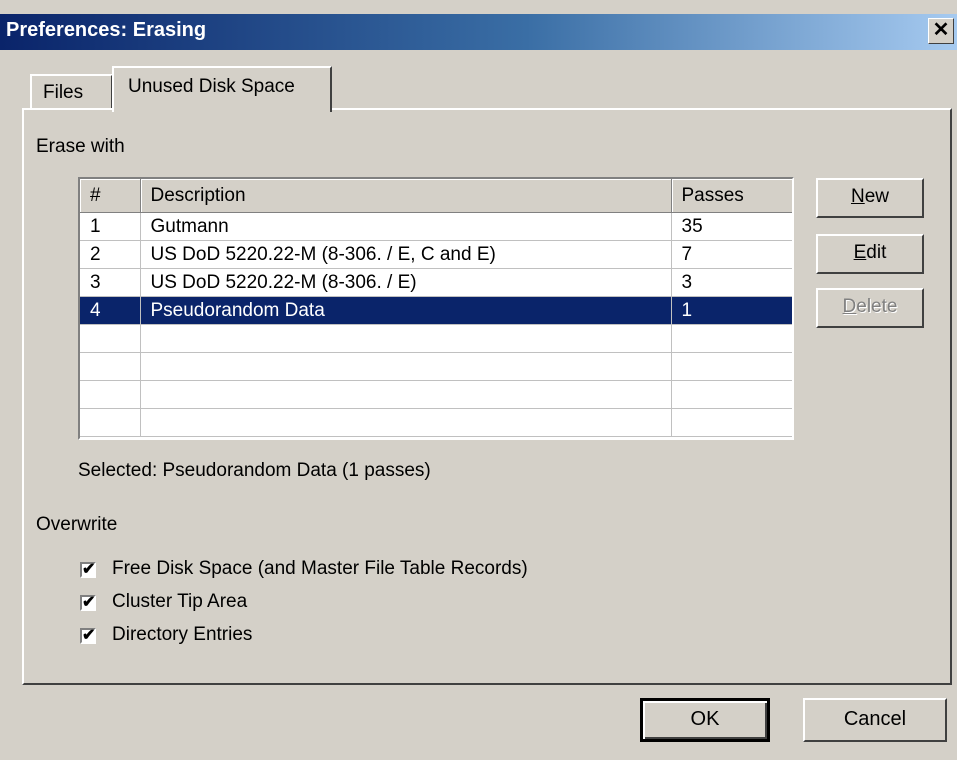 This screenshot has height=760, width=957. Describe the element at coordinates (941, 31) in the screenshot. I see `close-icon: ✕` at that location.